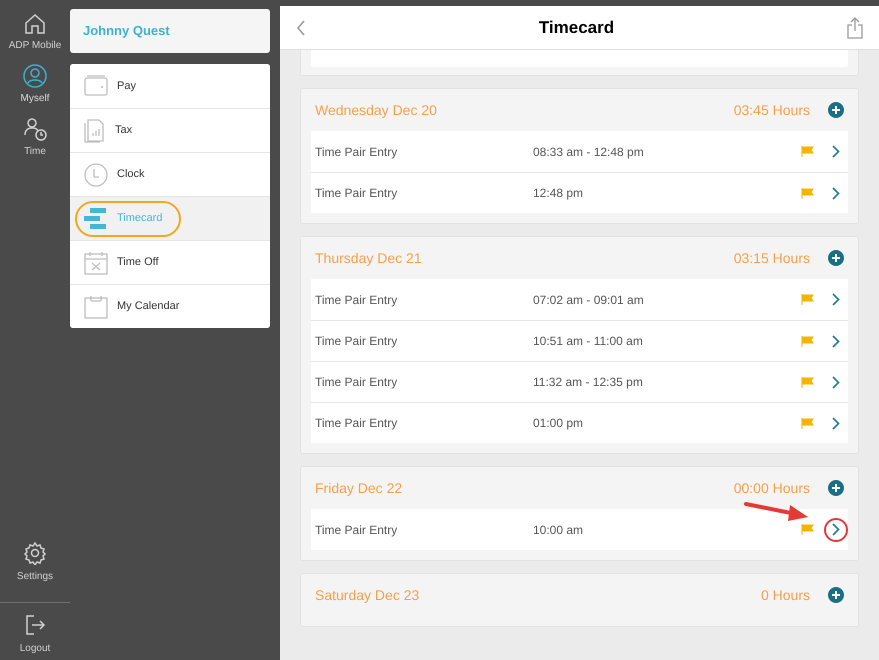 This screenshot has width=879, height=660. What do you see at coordinates (579, 529) in the screenshot?
I see `time-entry-row: Time Pair Entry 10:00 am` at bounding box center [579, 529].